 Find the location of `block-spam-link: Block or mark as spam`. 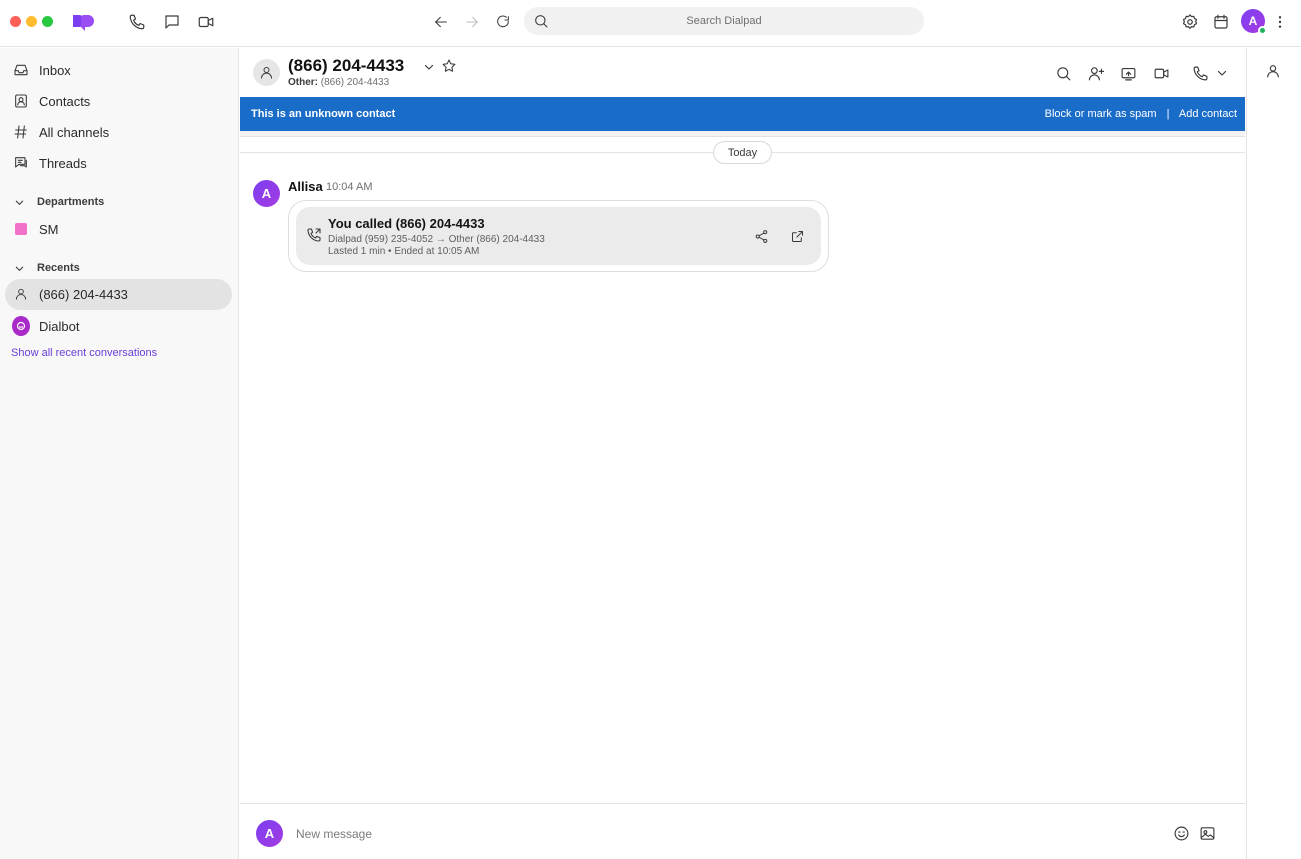

block-spam-link: Block or mark as spam is located at coordinates (1101, 114).